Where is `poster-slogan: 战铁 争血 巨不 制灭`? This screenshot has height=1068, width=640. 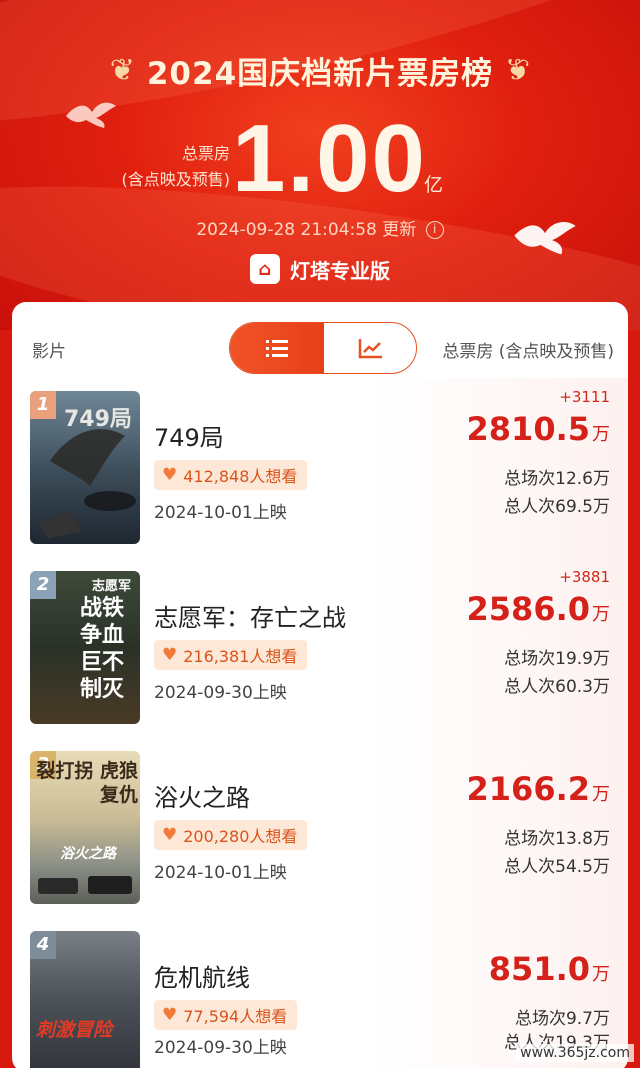
poster-slogan: 战铁 争血 巨不 制灭 is located at coordinates (102, 649).